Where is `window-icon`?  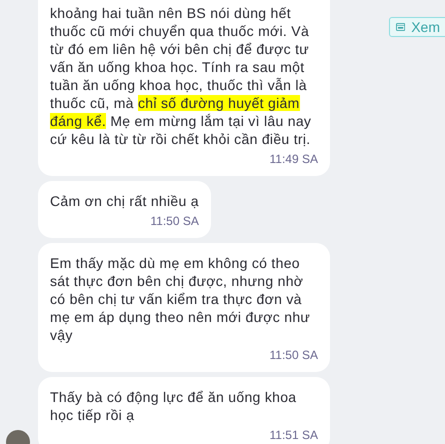
window-icon is located at coordinates (401, 27).